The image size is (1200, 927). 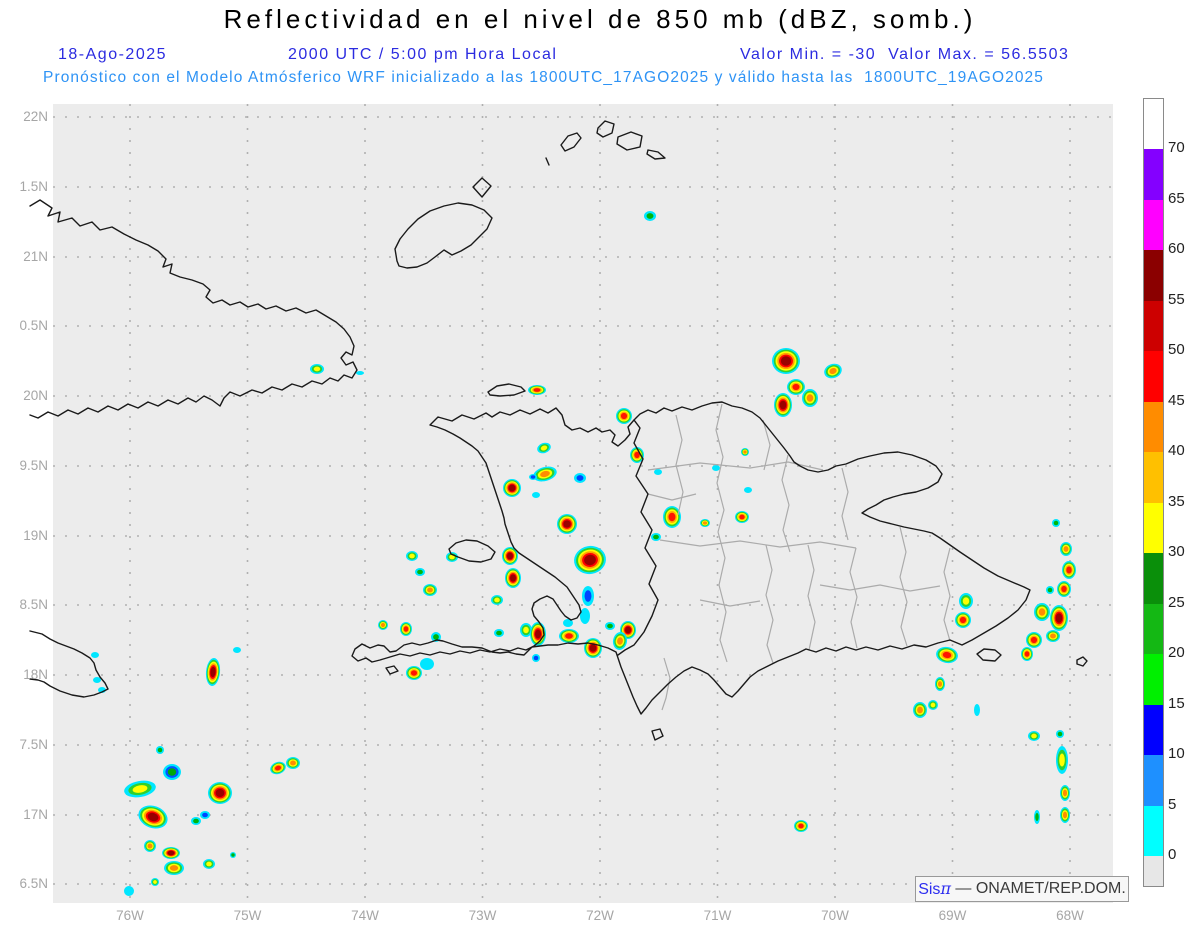 I want to click on colorbar-tick: 45, so click(x=1176, y=400).